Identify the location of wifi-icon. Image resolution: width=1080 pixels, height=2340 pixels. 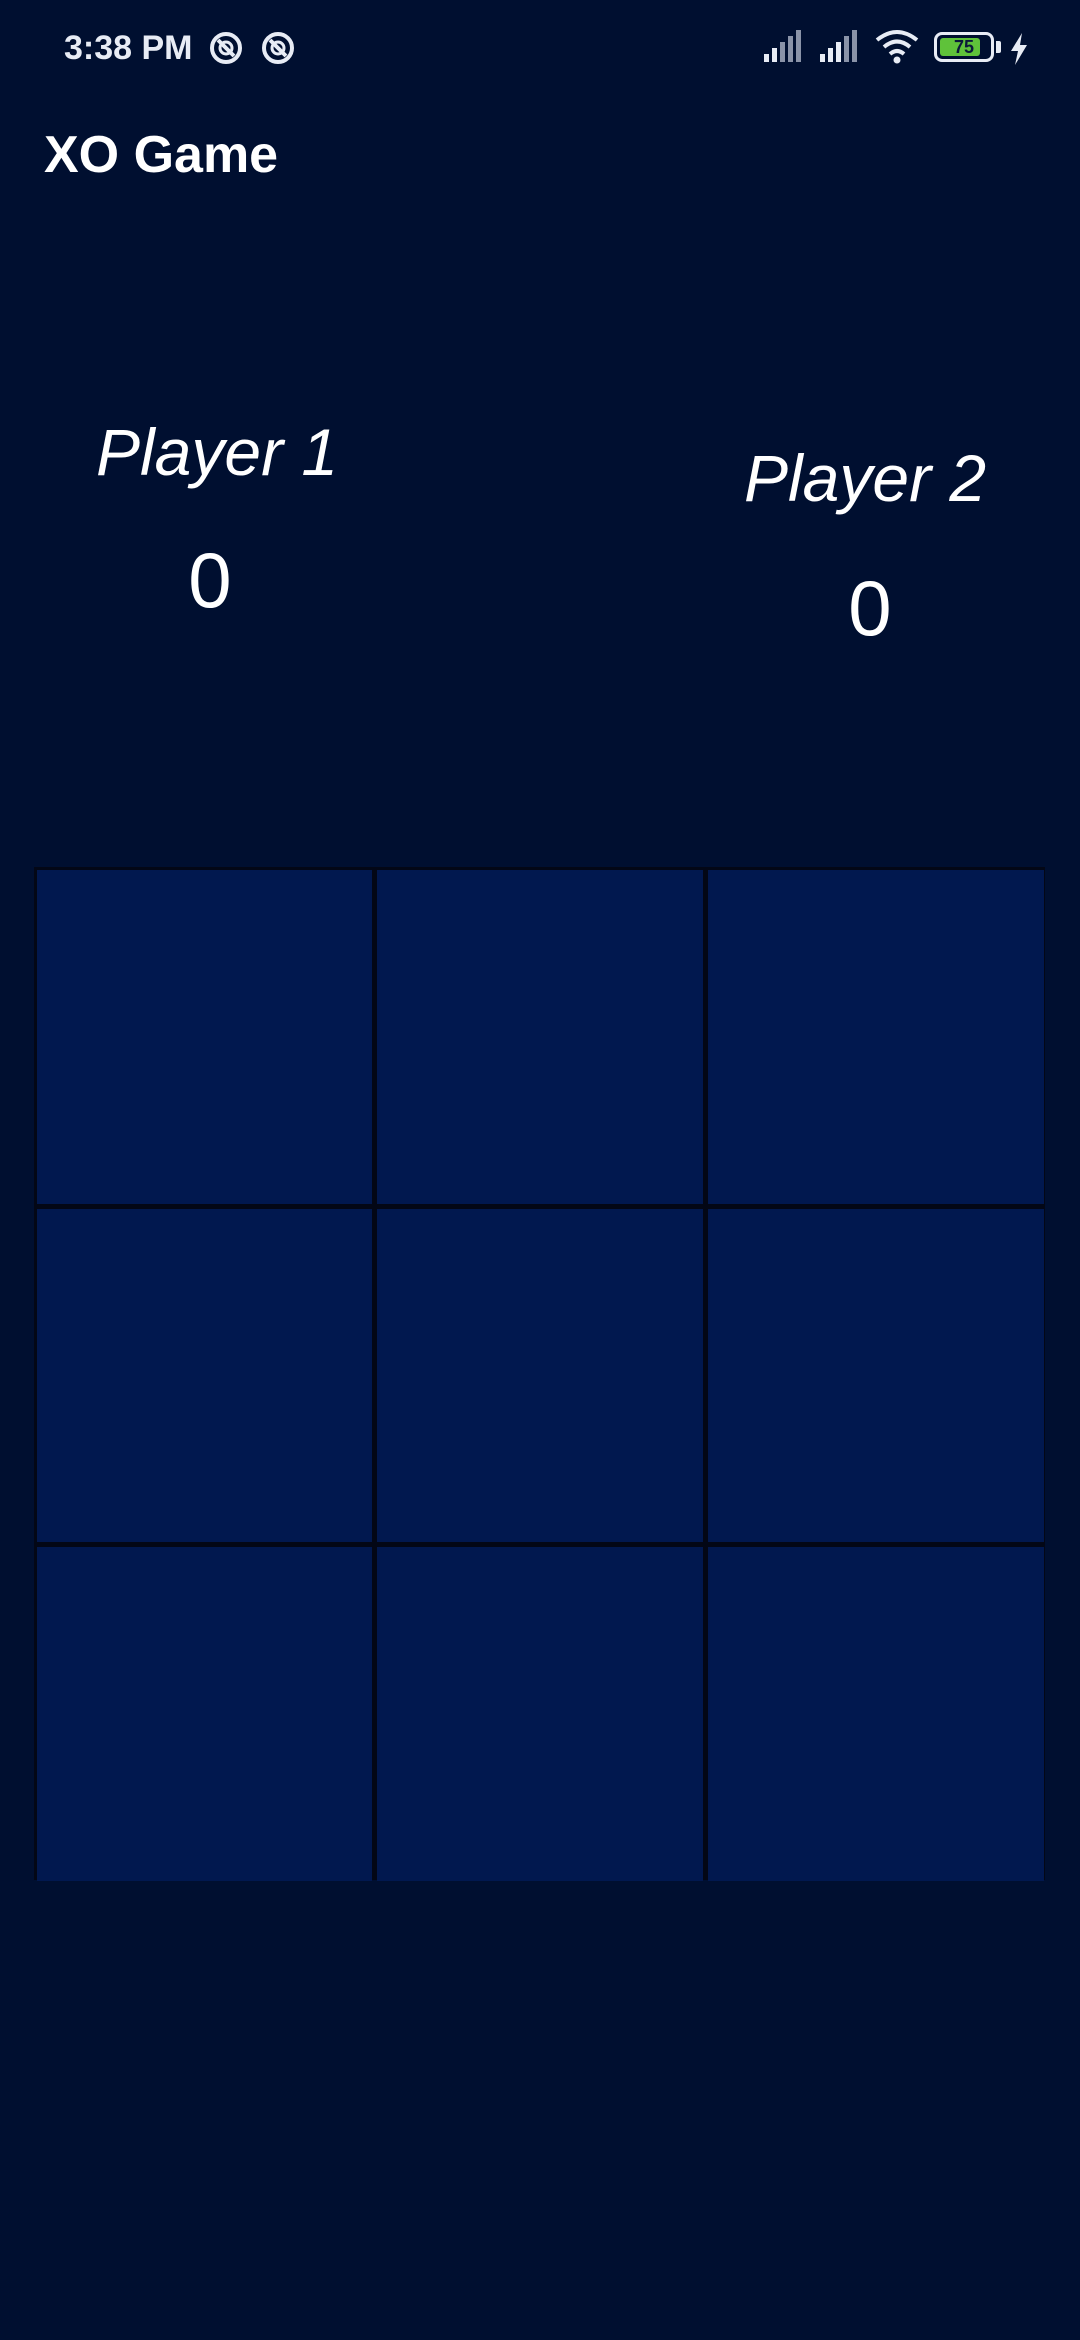
(897, 47).